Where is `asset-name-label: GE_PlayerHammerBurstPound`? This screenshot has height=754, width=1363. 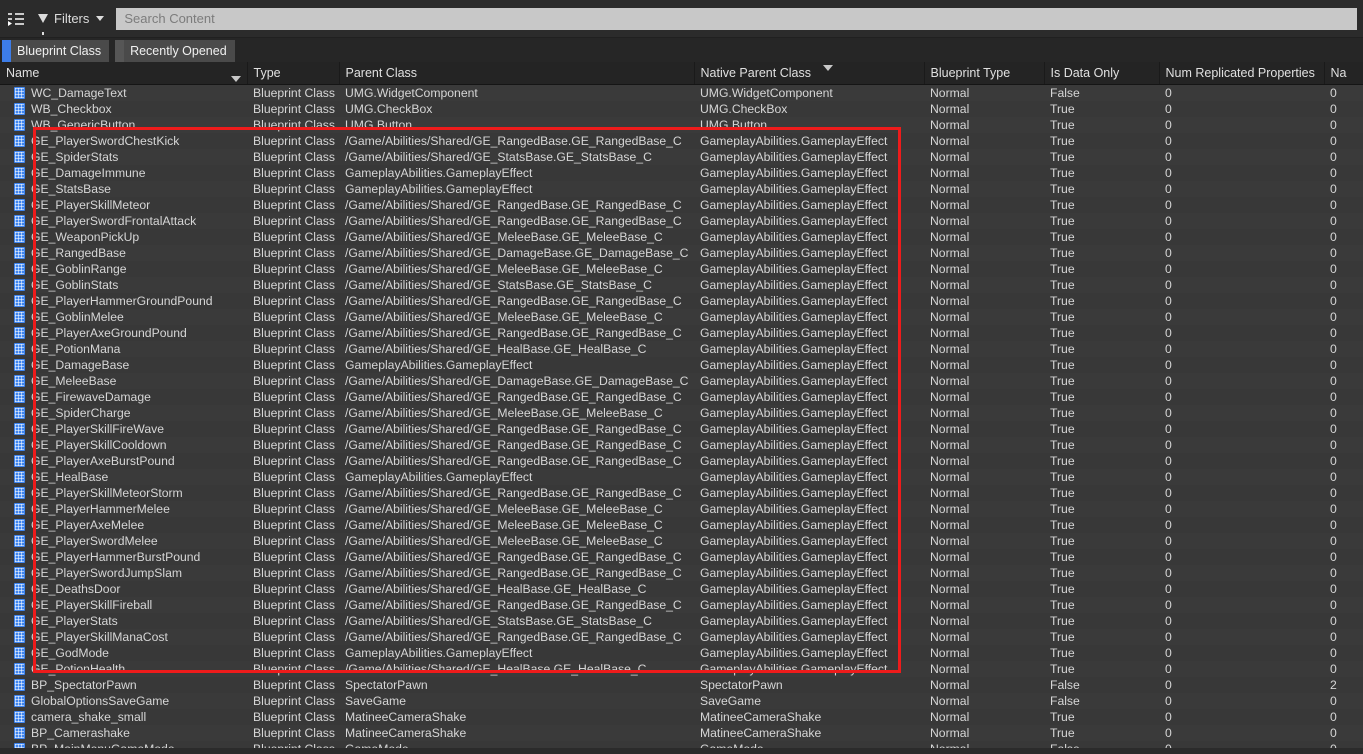
asset-name-label: GE_PlayerHammerBurstPound is located at coordinates (116, 556).